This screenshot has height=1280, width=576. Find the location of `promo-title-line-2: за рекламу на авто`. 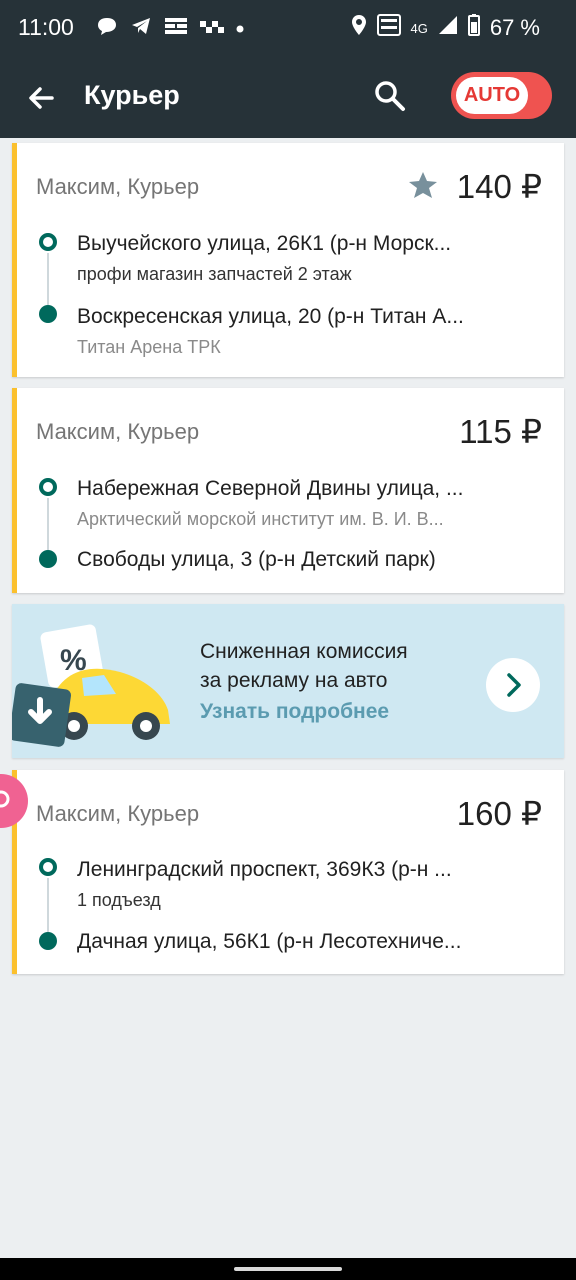

promo-title-line-2: за рекламу на авто is located at coordinates (294, 680).